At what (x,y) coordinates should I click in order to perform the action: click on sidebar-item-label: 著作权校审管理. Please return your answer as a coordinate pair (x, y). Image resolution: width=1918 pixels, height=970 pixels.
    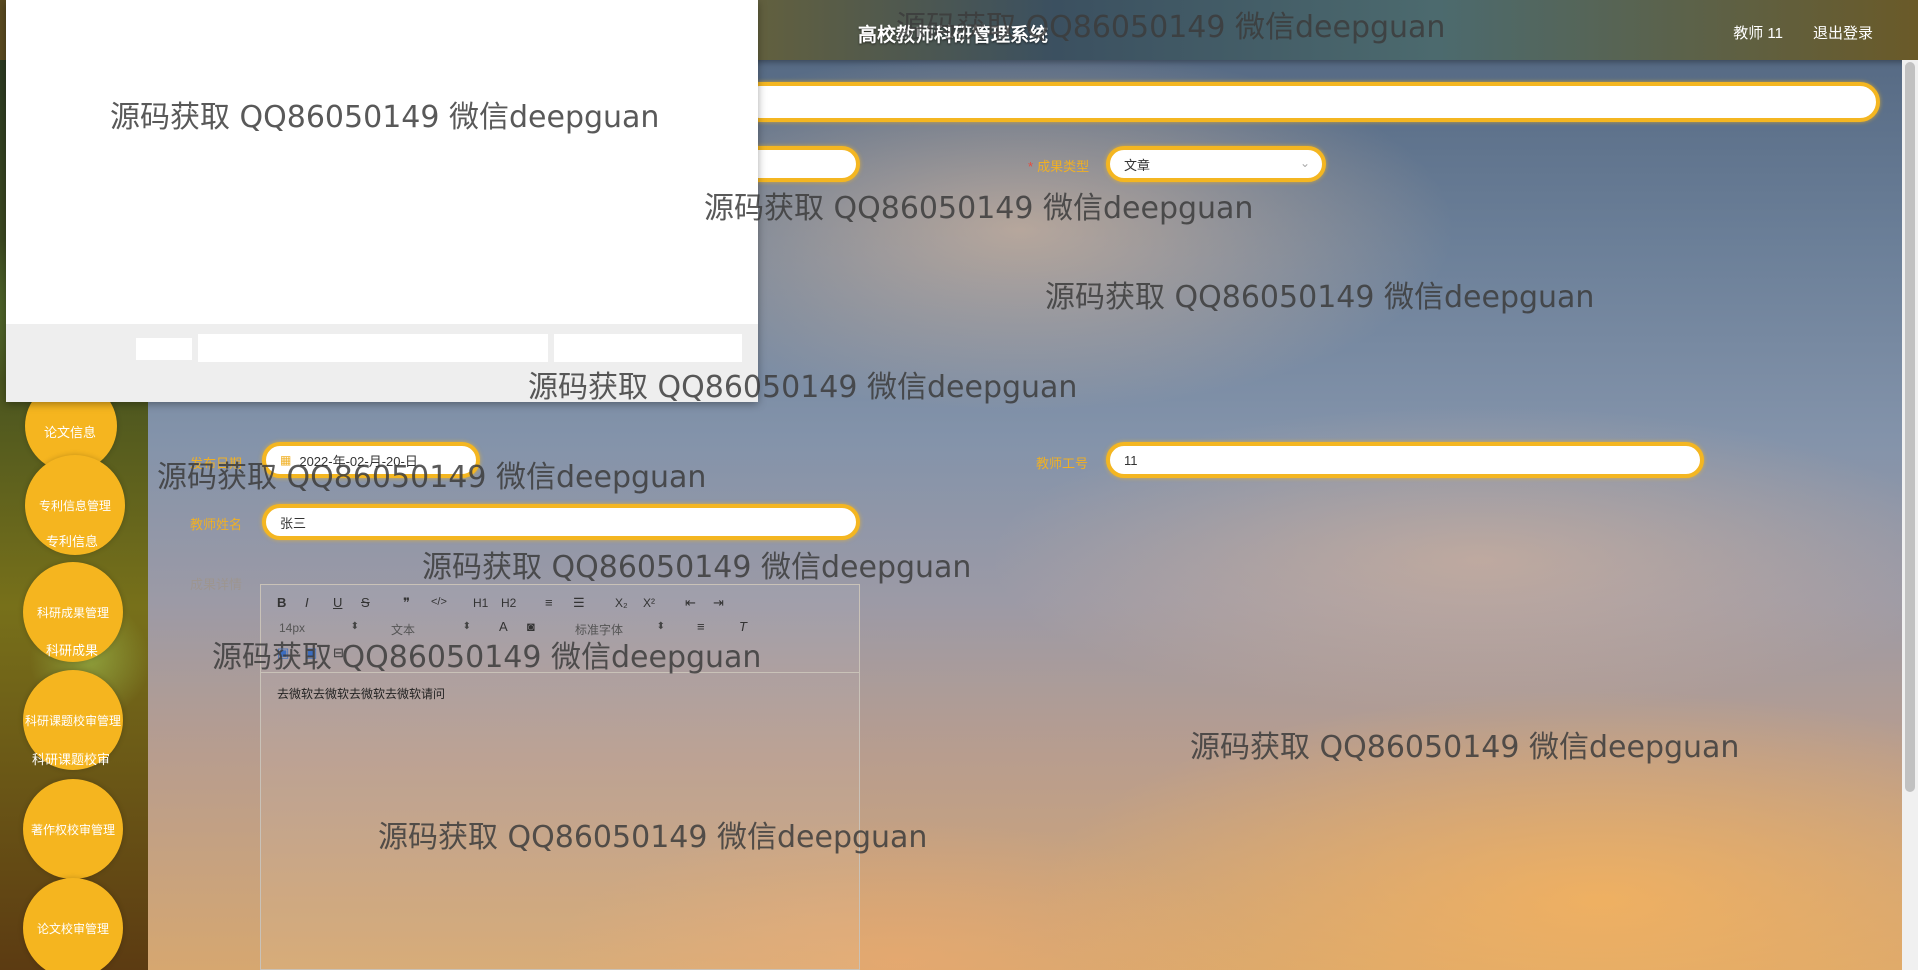
    Looking at the image, I should click on (72, 829).